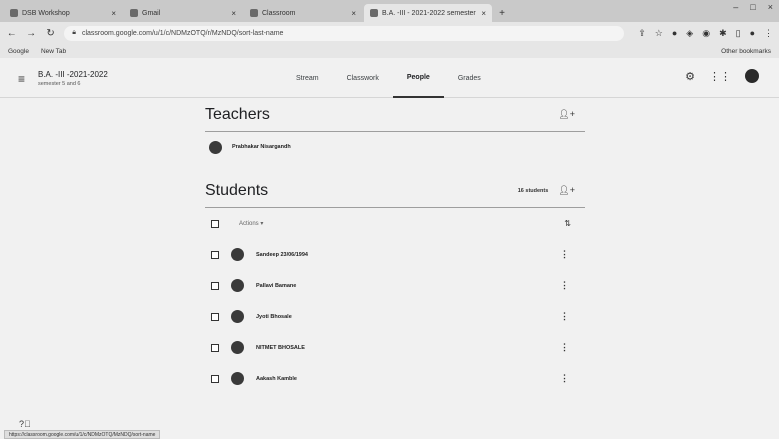 The image size is (779, 439). Describe the element at coordinates (395, 254) in the screenshot. I see `student-row: Sandeep 23/06/1994 ⋮` at that location.